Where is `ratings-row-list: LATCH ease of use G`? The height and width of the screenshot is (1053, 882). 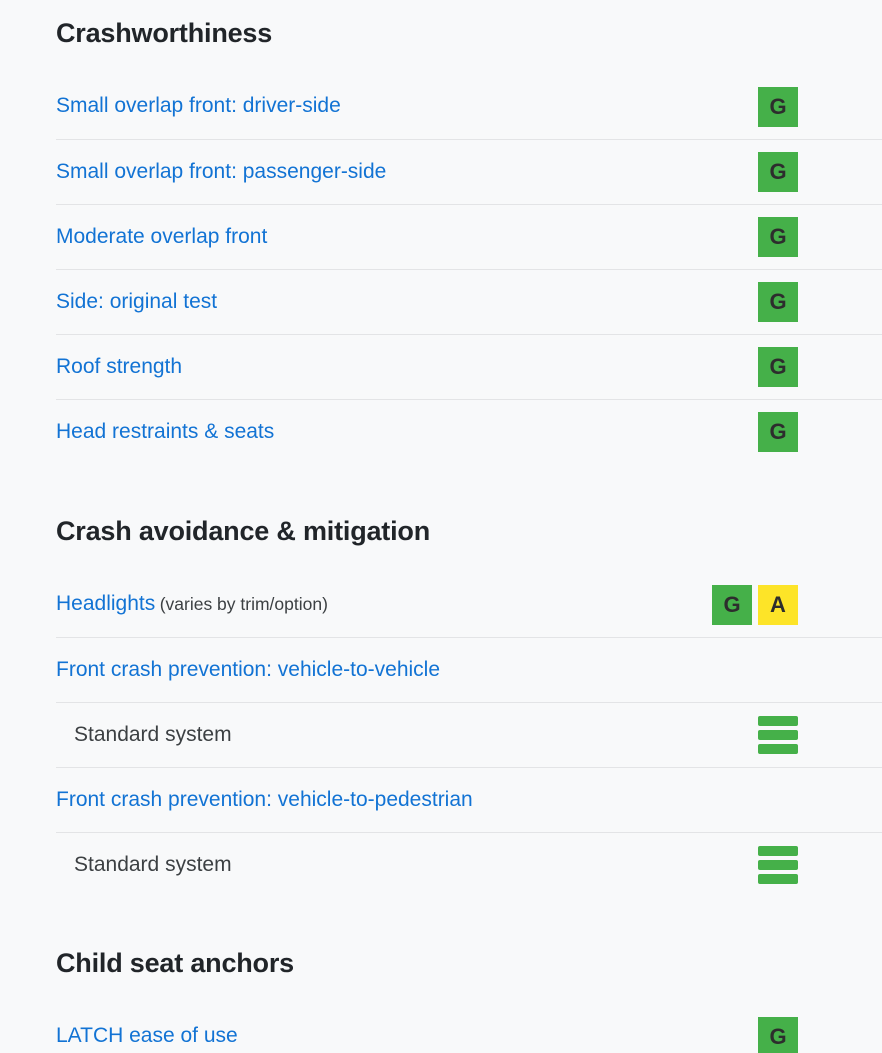
ratings-row-list: LATCH ease of use G is located at coordinates (441, 1028).